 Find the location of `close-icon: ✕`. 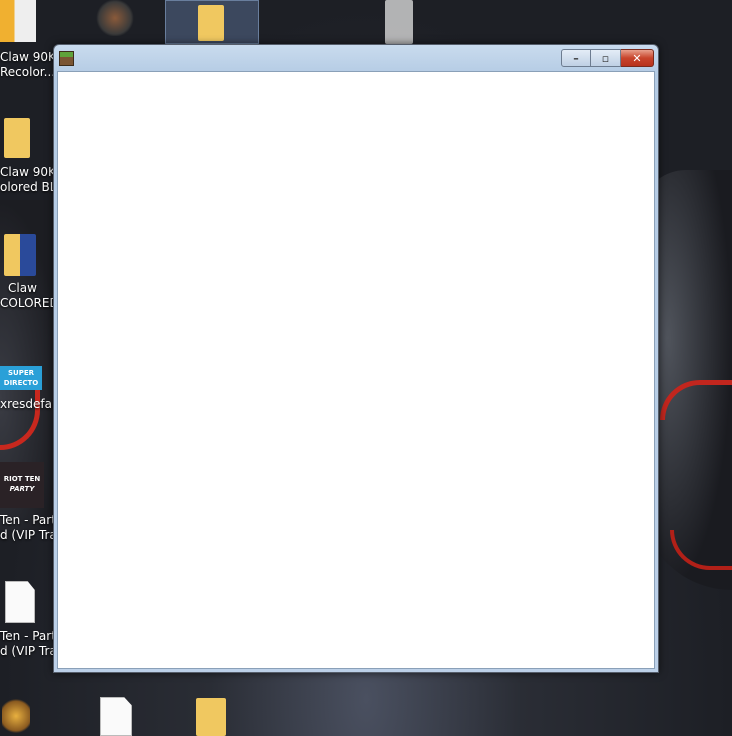

close-icon: ✕ is located at coordinates (637, 58).